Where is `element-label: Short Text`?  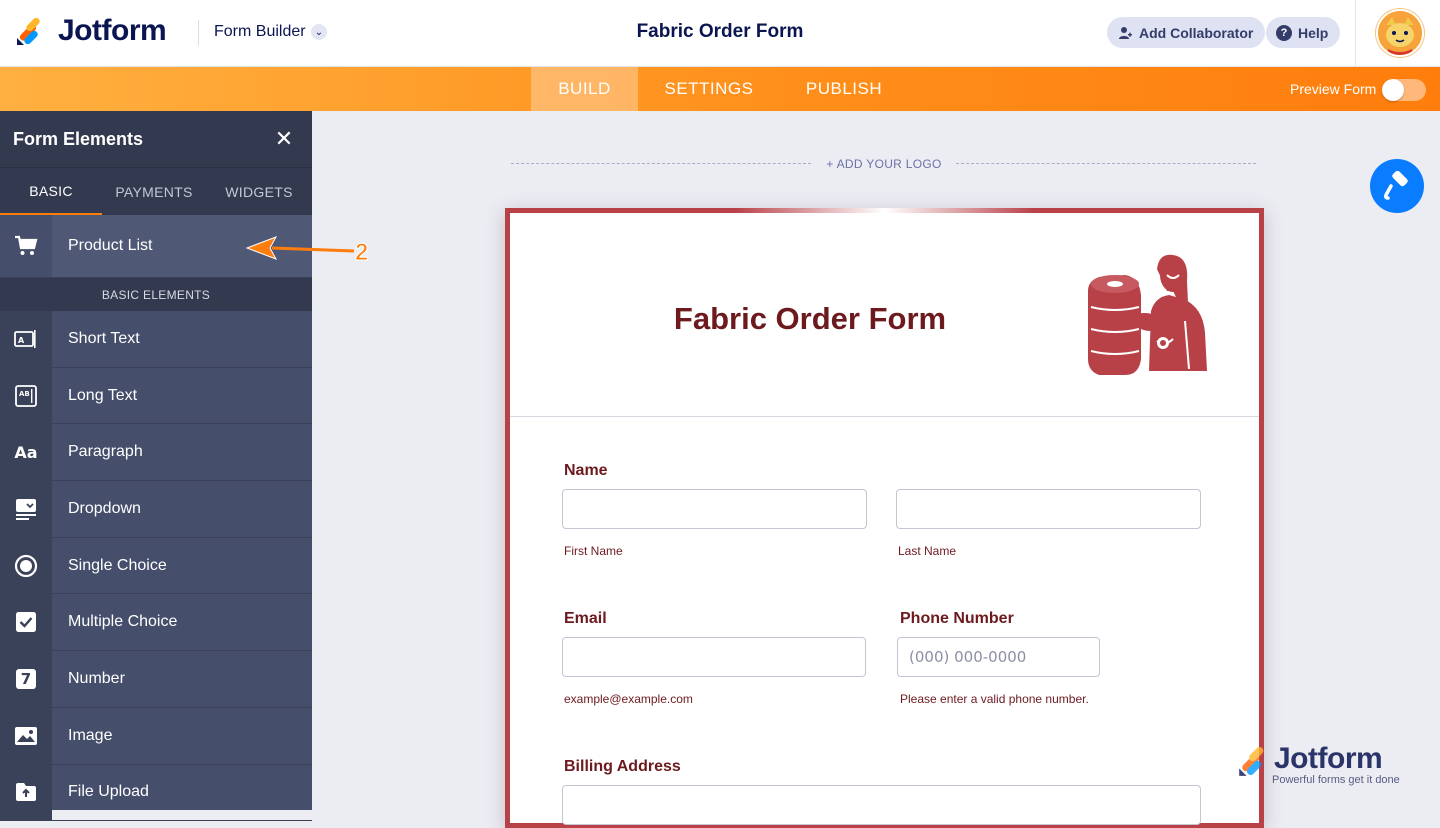
element-label: Short Text is located at coordinates (104, 338).